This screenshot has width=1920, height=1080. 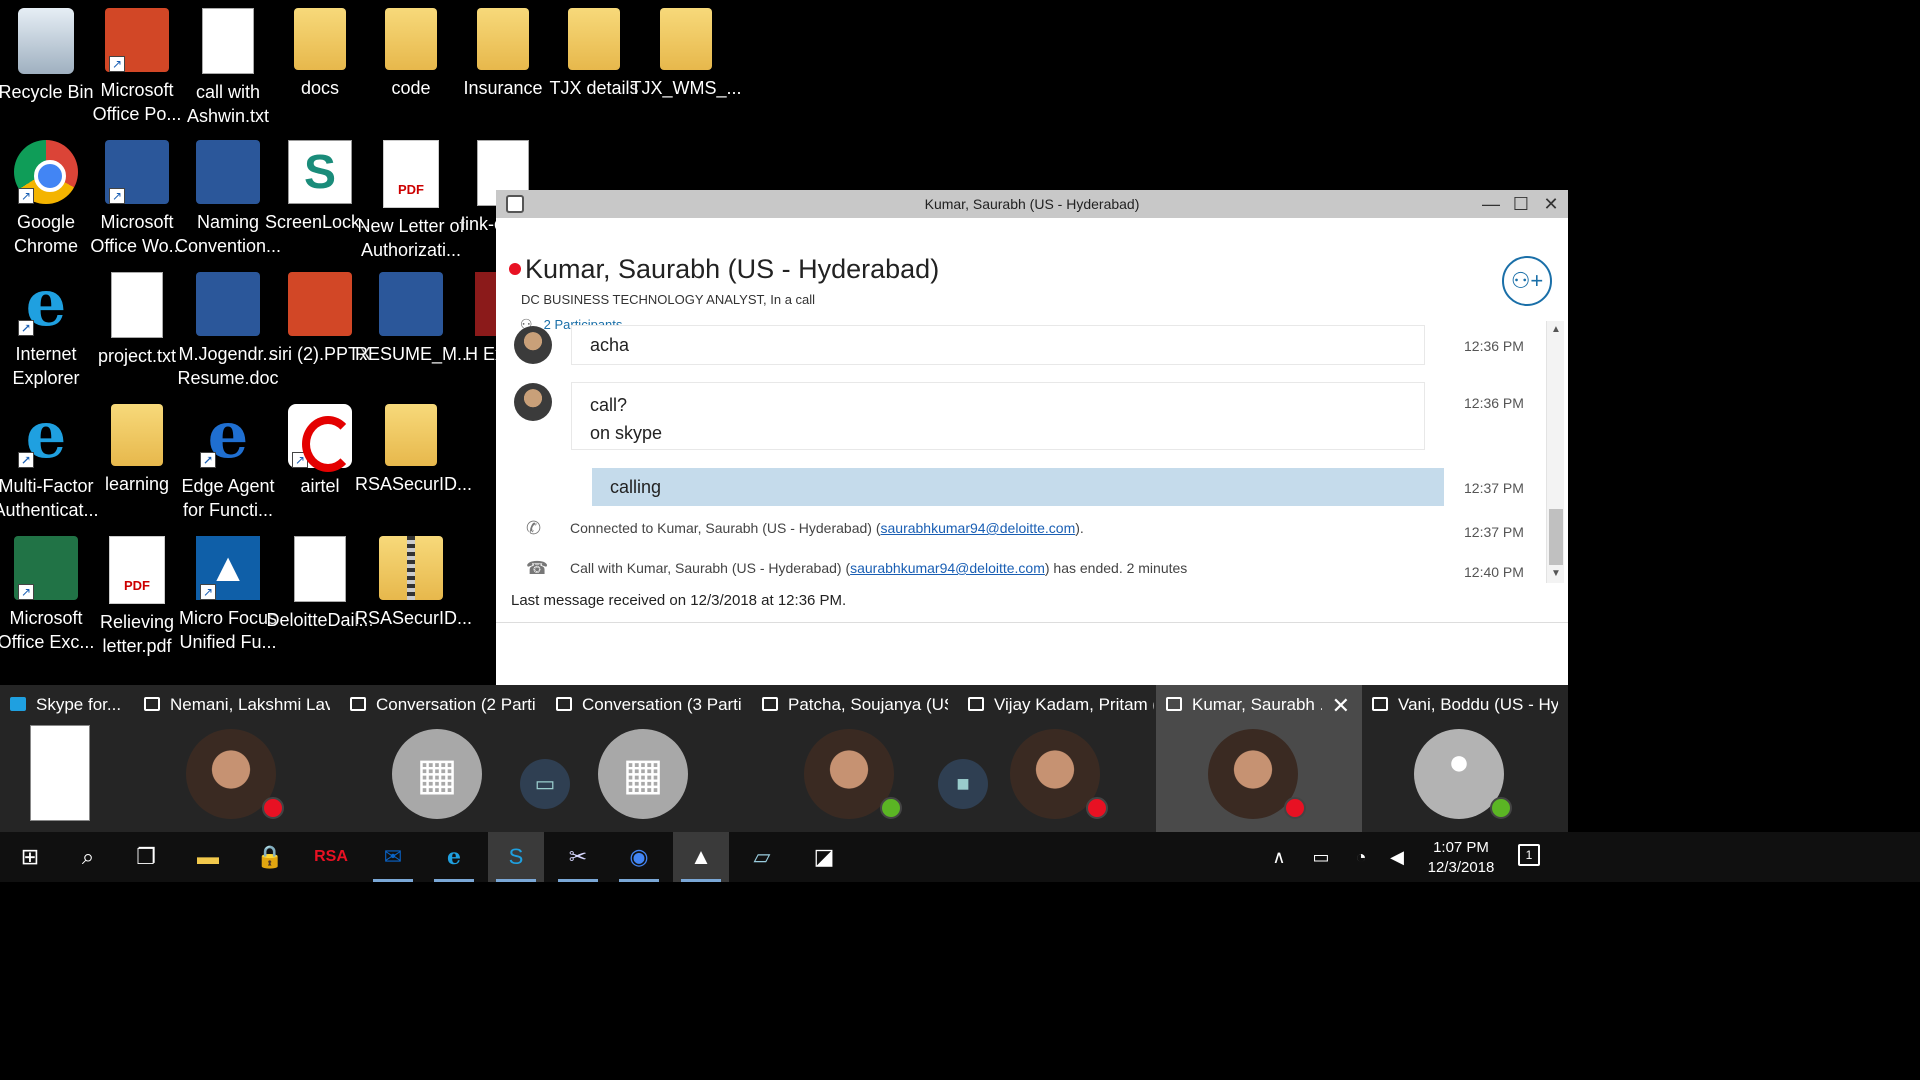 I want to click on action-center-icon: 1, so click(x=1529, y=855).